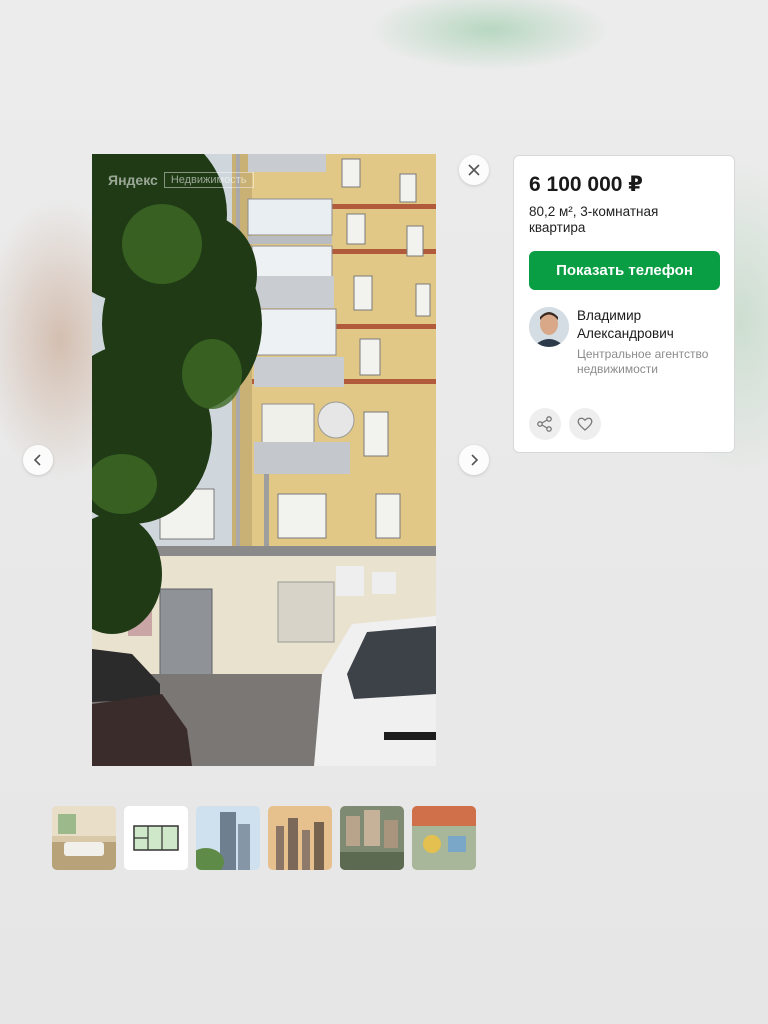  I want to click on heart-icon, so click(585, 424).